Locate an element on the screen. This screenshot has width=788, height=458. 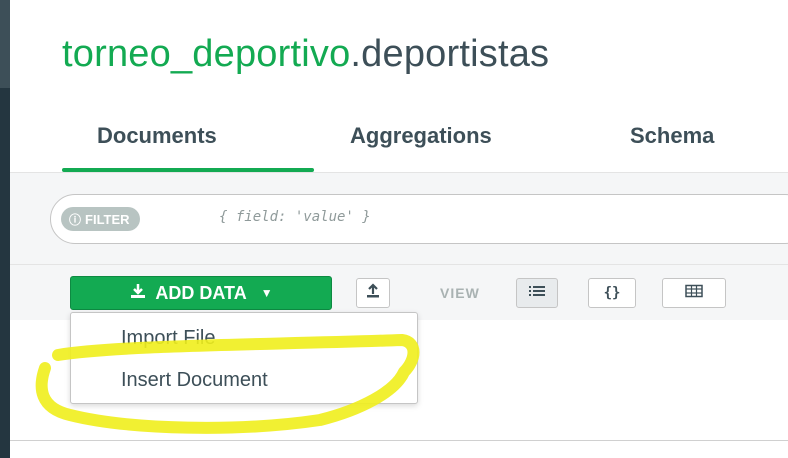
toolbar-divider is located at coordinates (399, 264).